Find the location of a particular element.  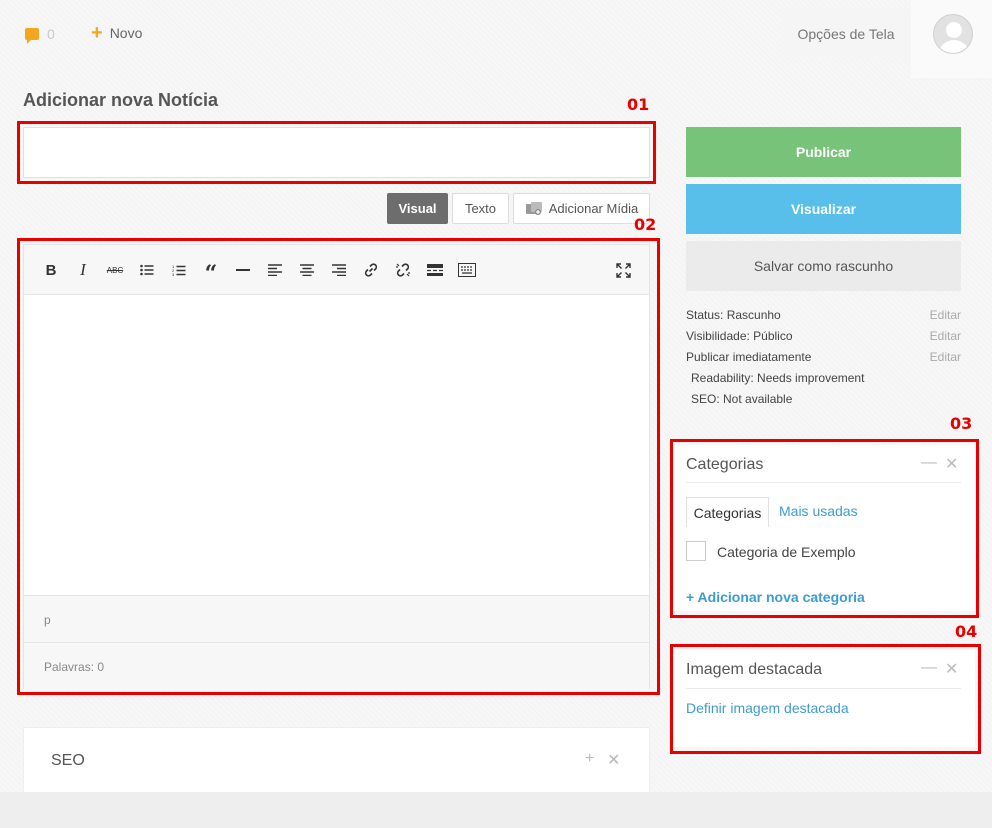

visibility-line: Visibilidade: Público Editar is located at coordinates (823, 336).